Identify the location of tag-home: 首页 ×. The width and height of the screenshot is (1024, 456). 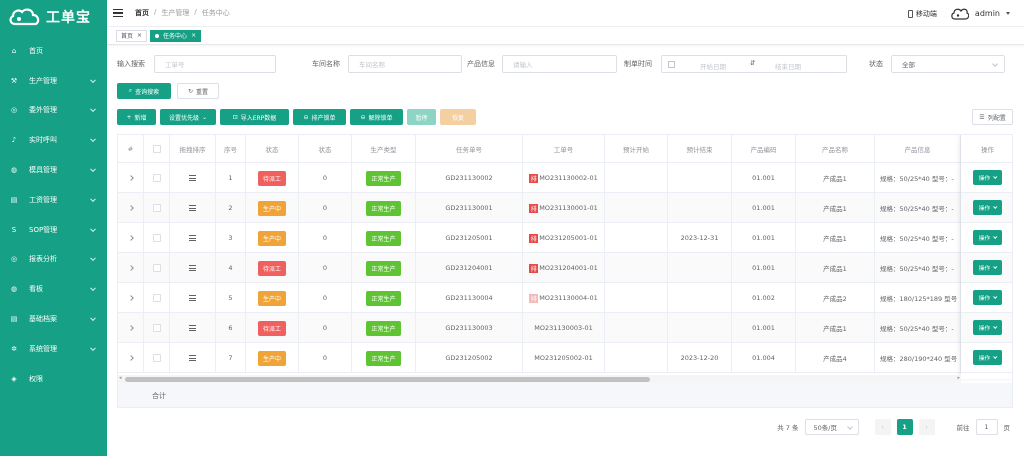
(132, 35).